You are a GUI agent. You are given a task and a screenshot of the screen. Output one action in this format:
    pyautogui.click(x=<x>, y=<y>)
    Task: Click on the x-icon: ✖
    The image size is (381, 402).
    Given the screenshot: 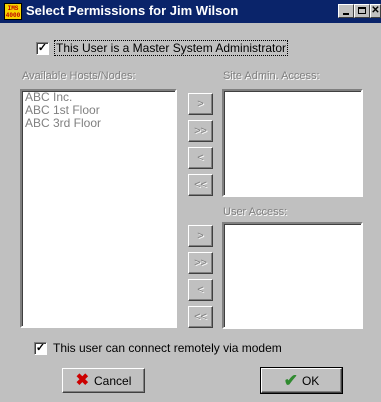 What is the action you would take?
    pyautogui.click(x=82, y=380)
    